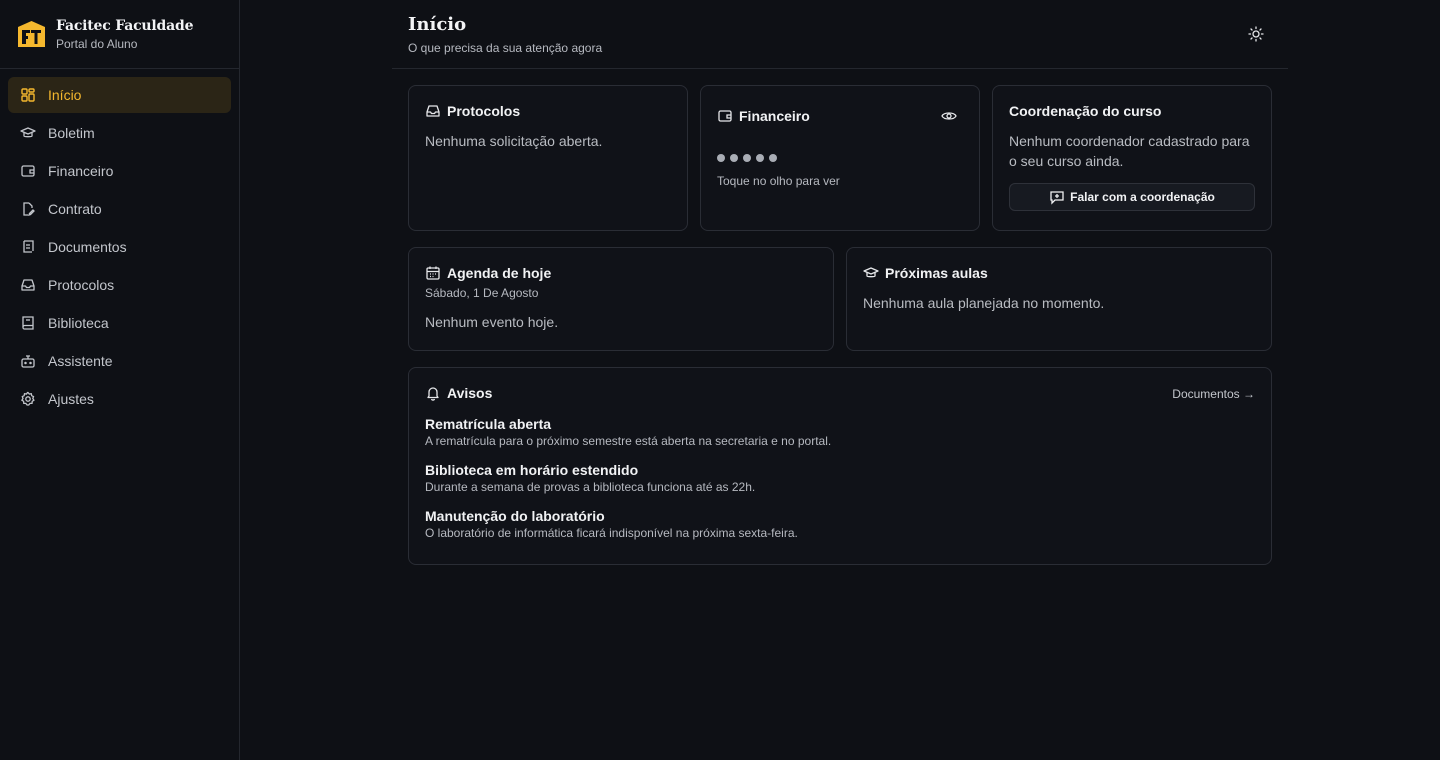 The image size is (1440, 760). I want to click on logo-icon, so click(31, 34).